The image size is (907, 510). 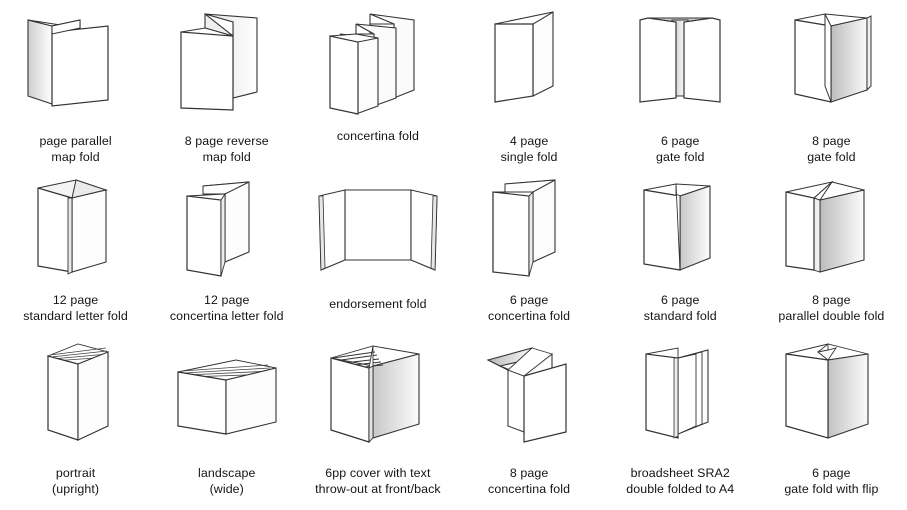 What do you see at coordinates (75, 315) in the screenshot?
I see `caption-line-2: standard letter fold` at bounding box center [75, 315].